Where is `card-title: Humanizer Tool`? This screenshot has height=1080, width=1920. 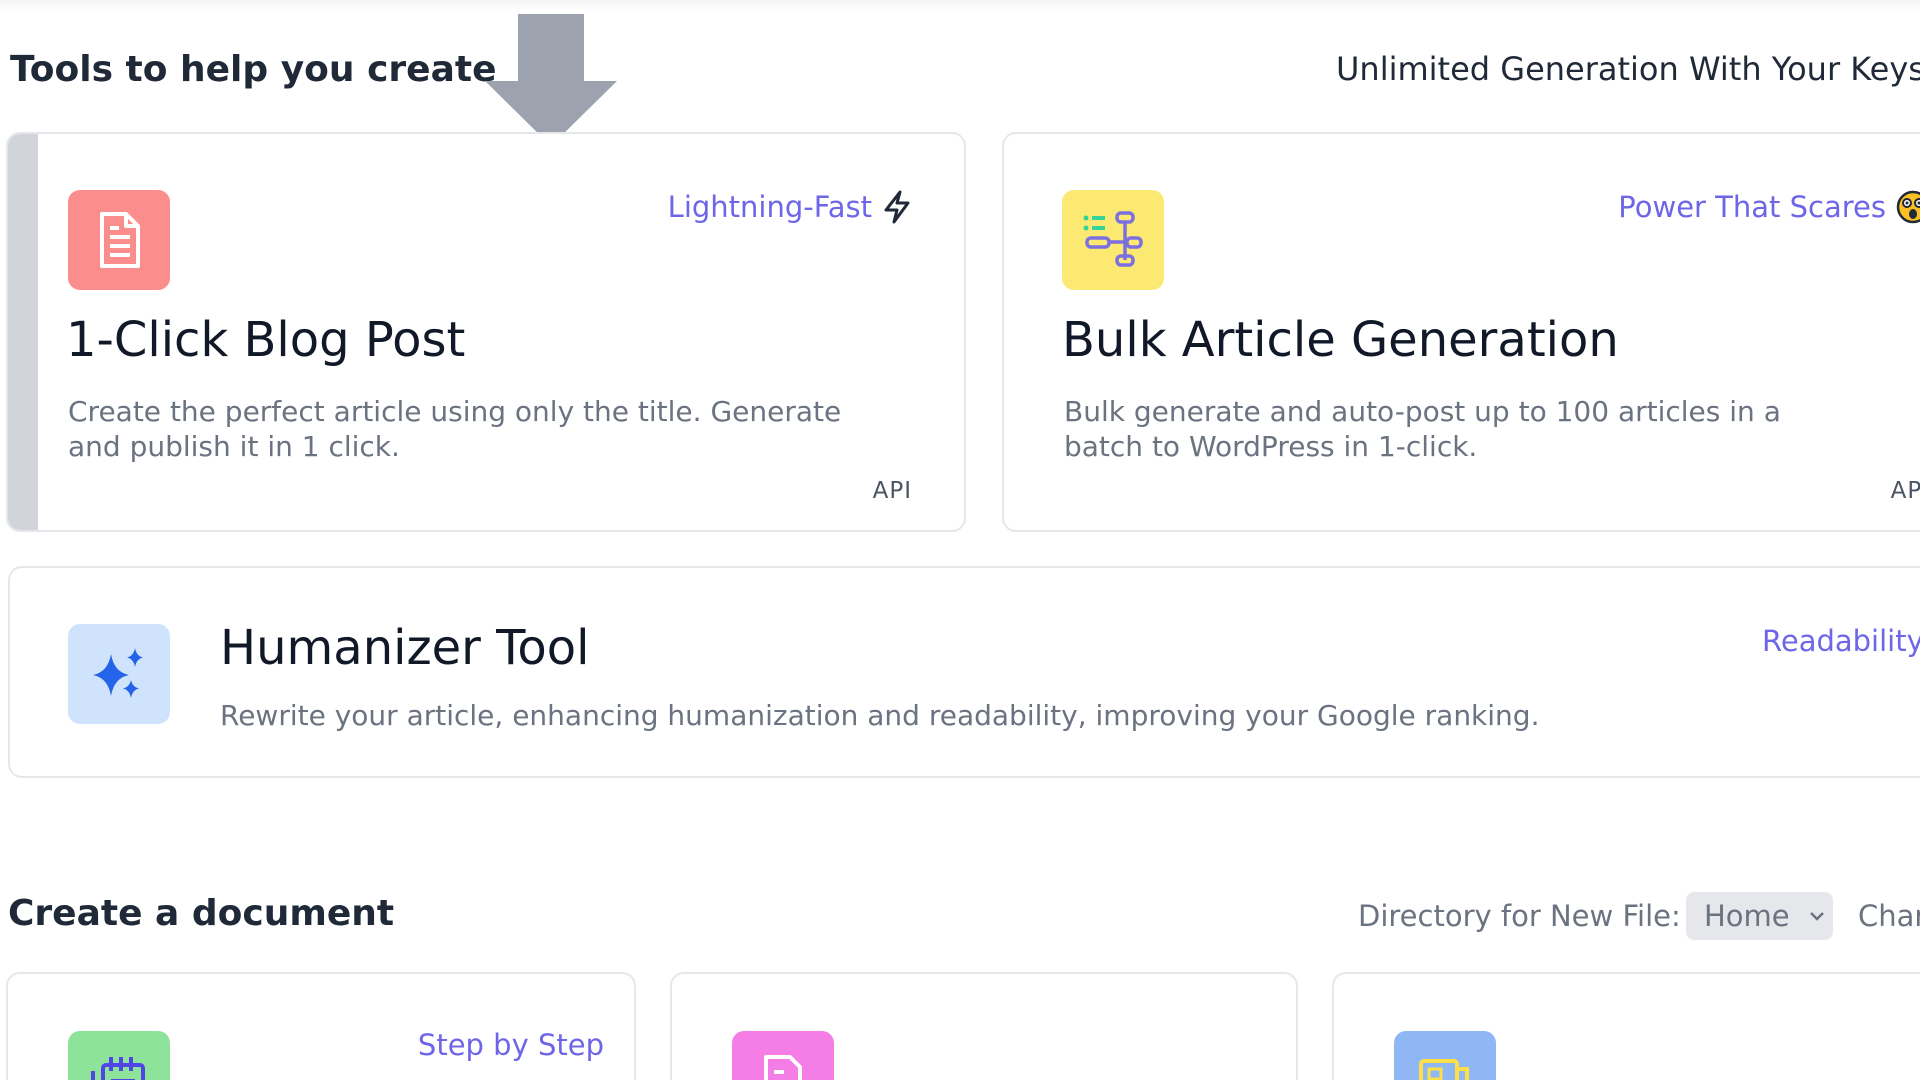 card-title: Humanizer Tool is located at coordinates (405, 648).